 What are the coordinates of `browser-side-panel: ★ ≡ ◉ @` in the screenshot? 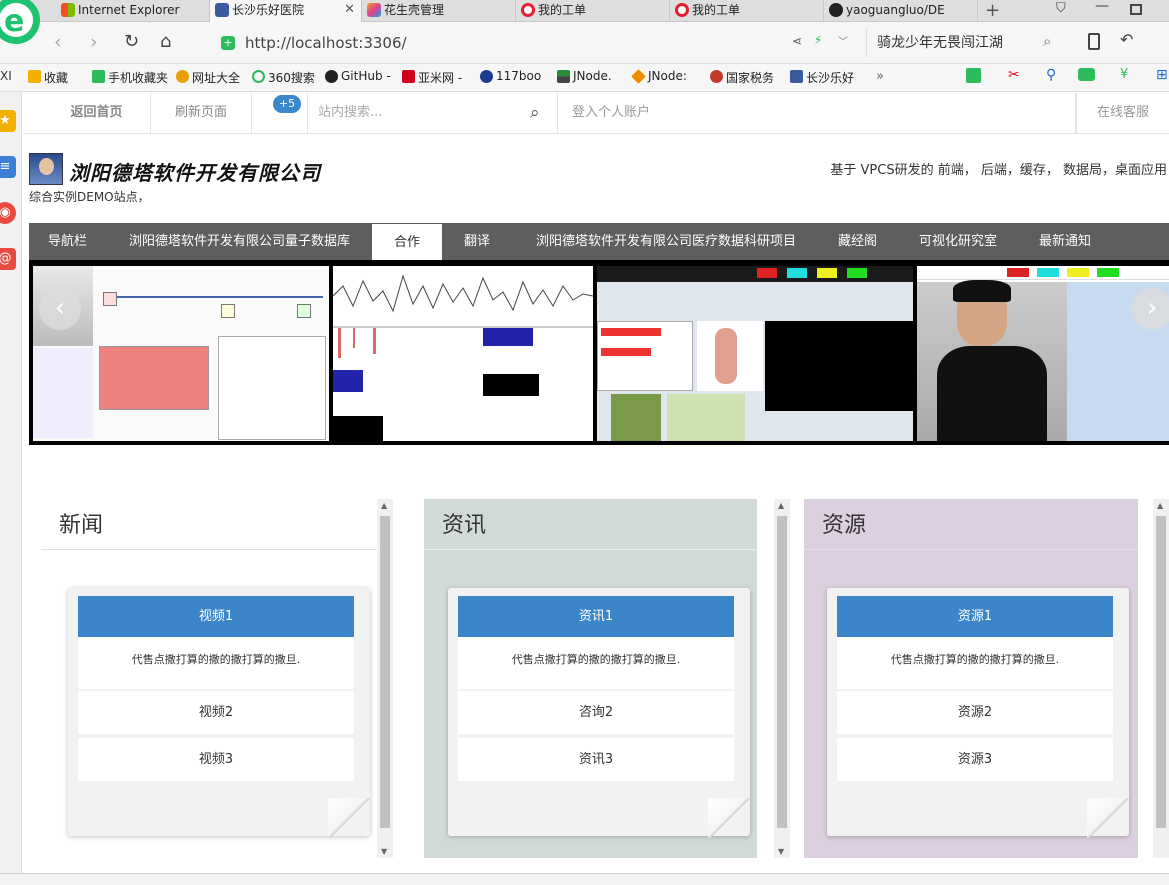 It's located at (11, 488).